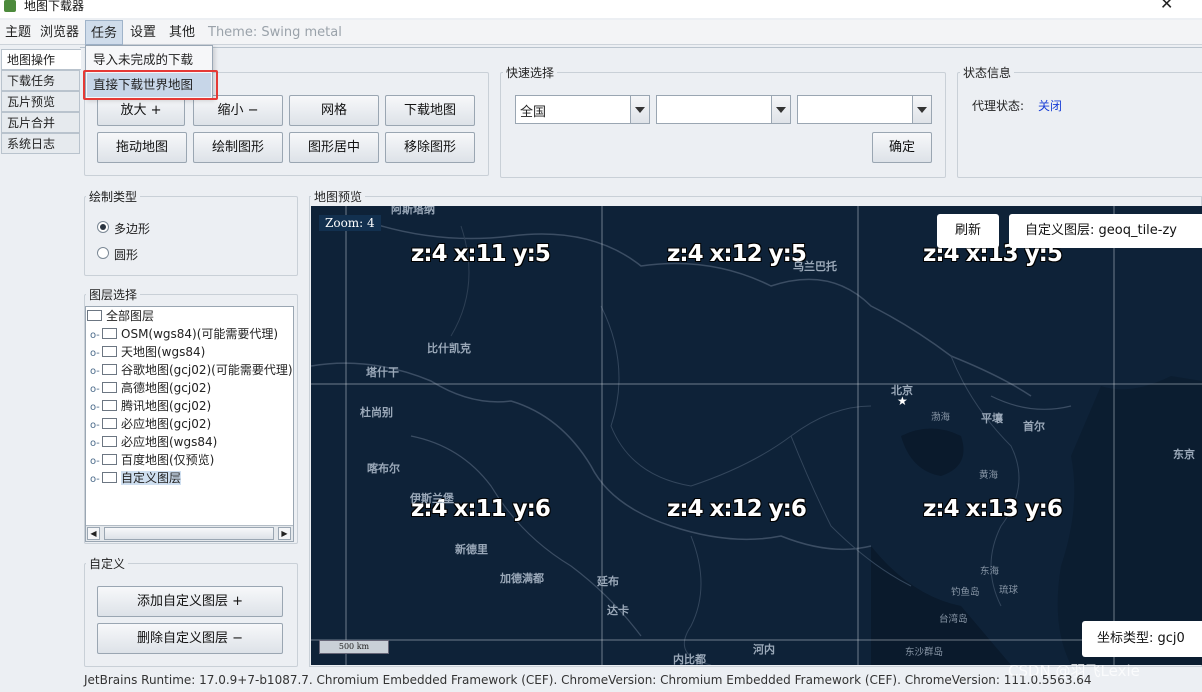 The width and height of the screenshot is (1202, 692). What do you see at coordinates (689, 659) in the screenshot?
I see `city-label: 内比都` at bounding box center [689, 659].